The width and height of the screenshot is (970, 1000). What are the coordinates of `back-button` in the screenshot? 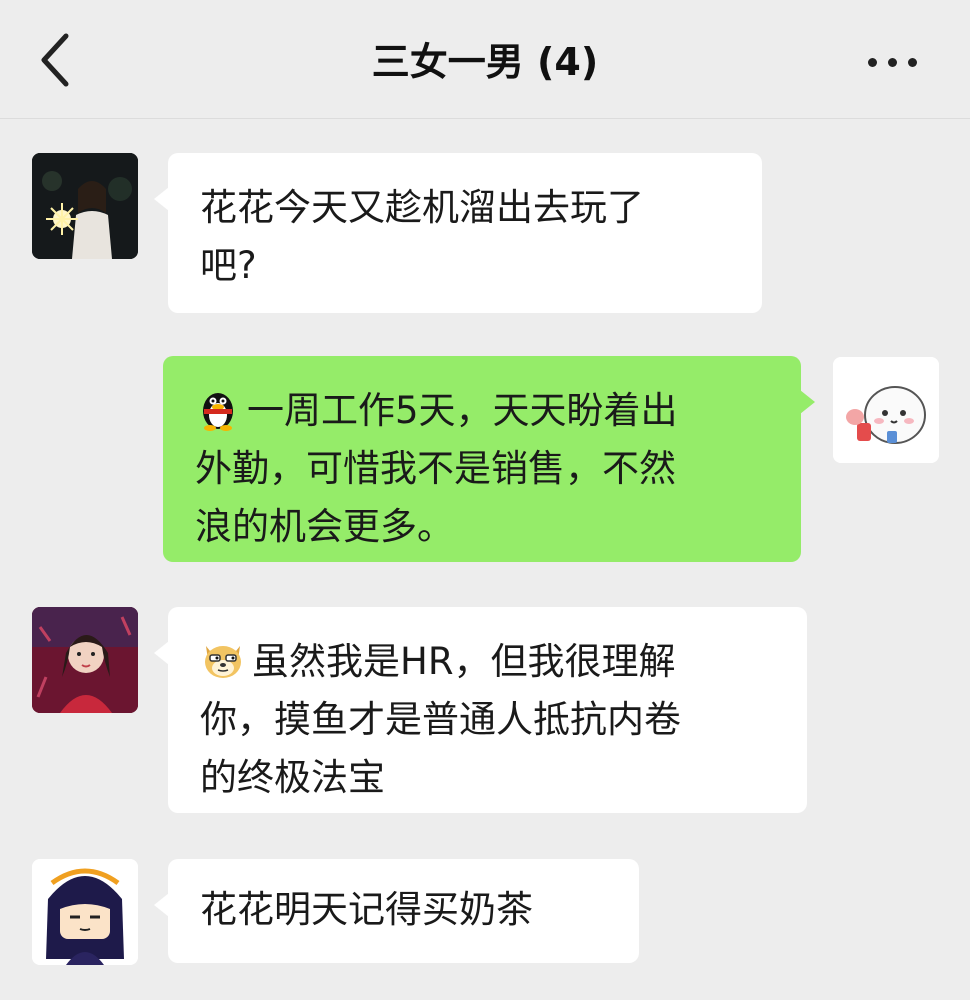 It's located at (60, 60).